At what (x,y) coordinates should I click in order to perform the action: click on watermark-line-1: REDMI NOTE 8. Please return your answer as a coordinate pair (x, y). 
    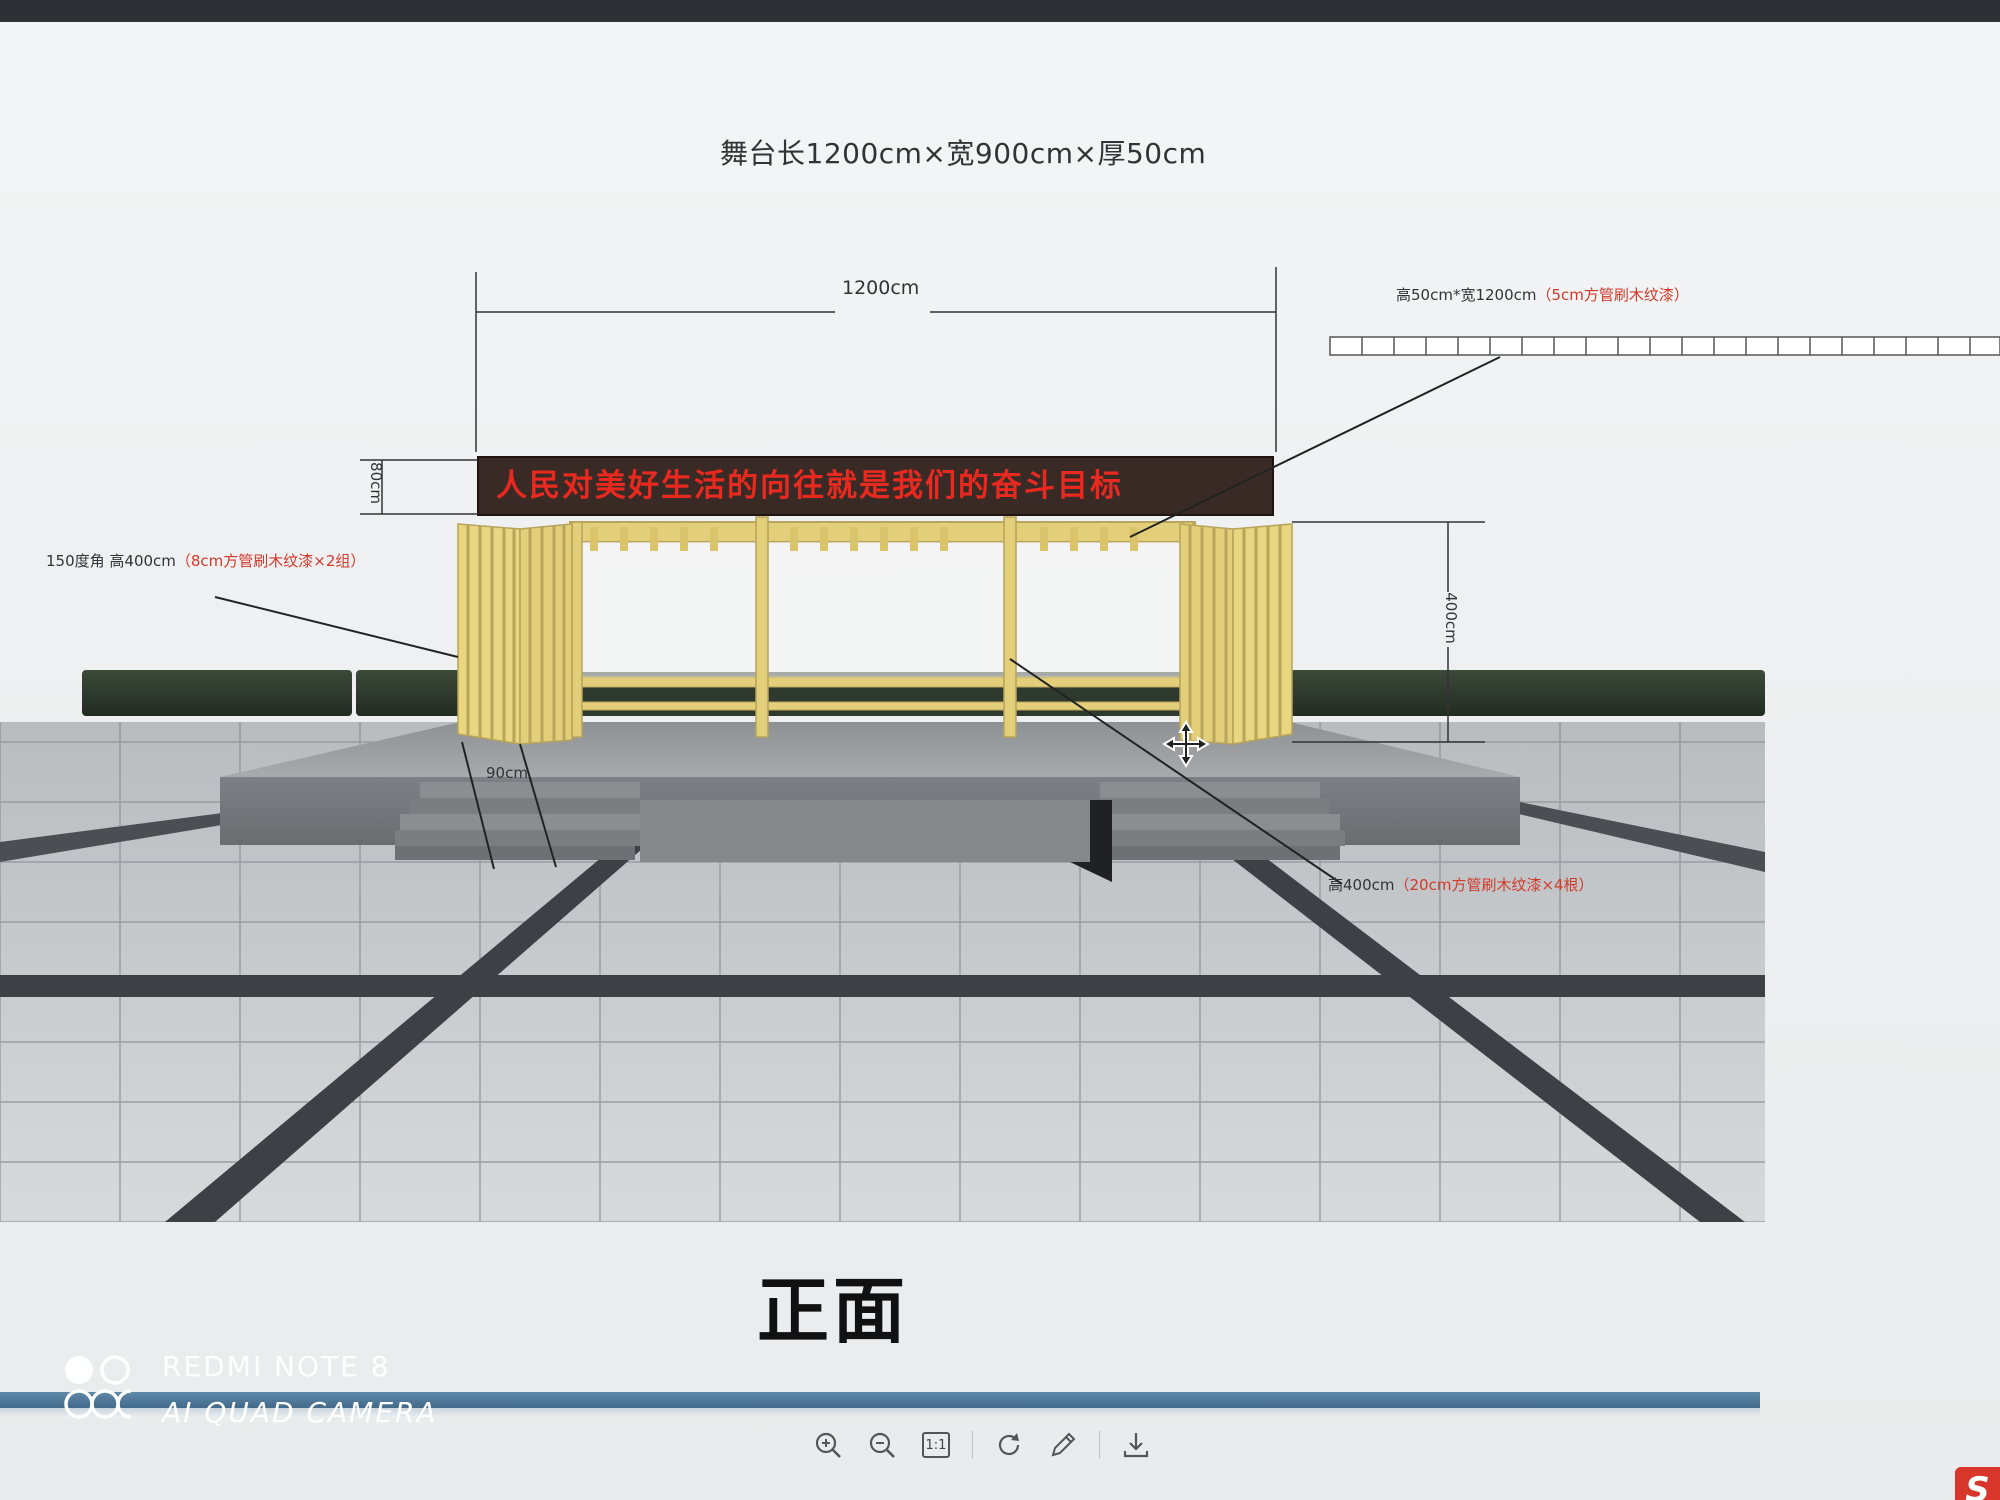
    Looking at the image, I should click on (276, 1366).